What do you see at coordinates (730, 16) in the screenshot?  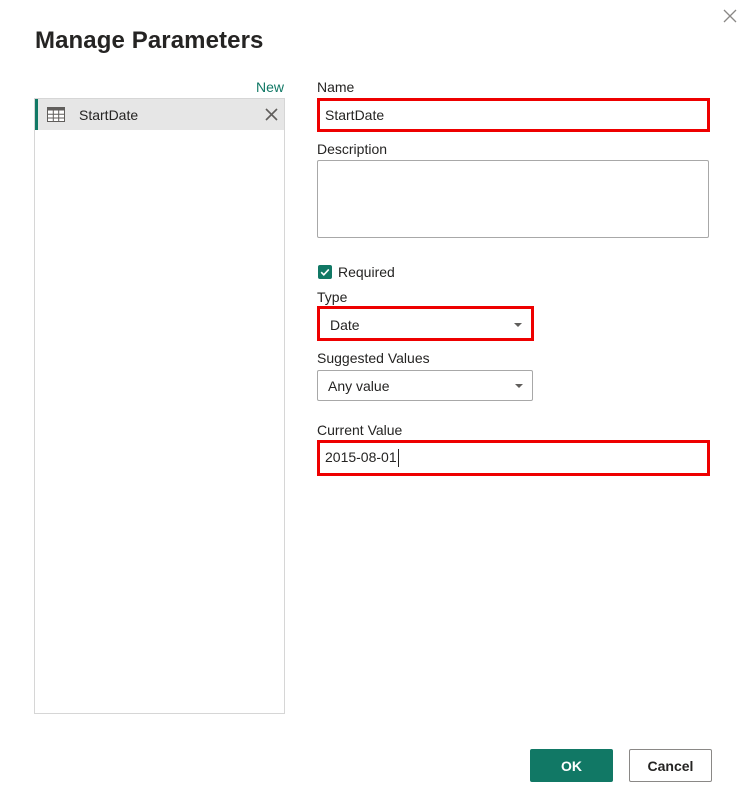 I see `close-icon` at bounding box center [730, 16].